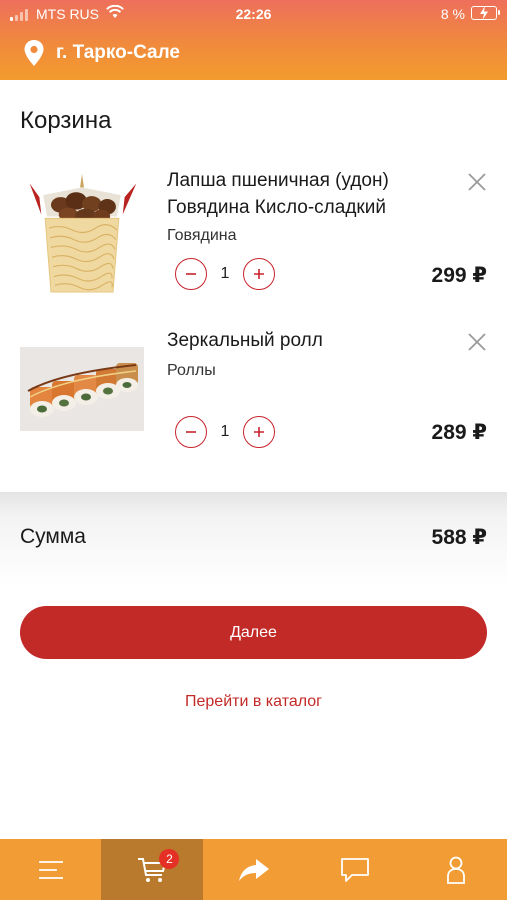 This screenshot has height=900, width=507. I want to click on menu-icon, so click(50, 869).